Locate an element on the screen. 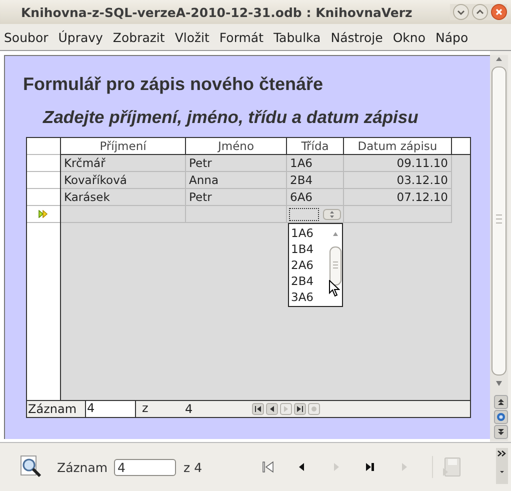 This screenshot has width=511, height=491. menu-item: Nástroje is located at coordinates (357, 37).